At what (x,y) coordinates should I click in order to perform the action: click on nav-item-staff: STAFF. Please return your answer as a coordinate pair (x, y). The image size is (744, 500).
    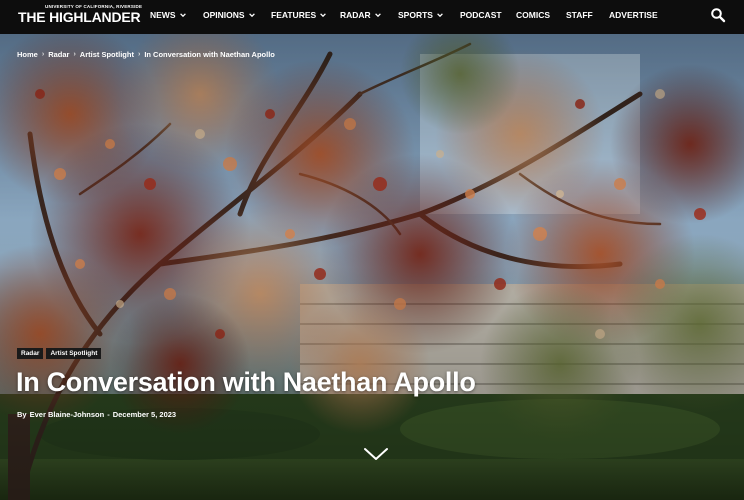
    Looking at the image, I should click on (579, 15).